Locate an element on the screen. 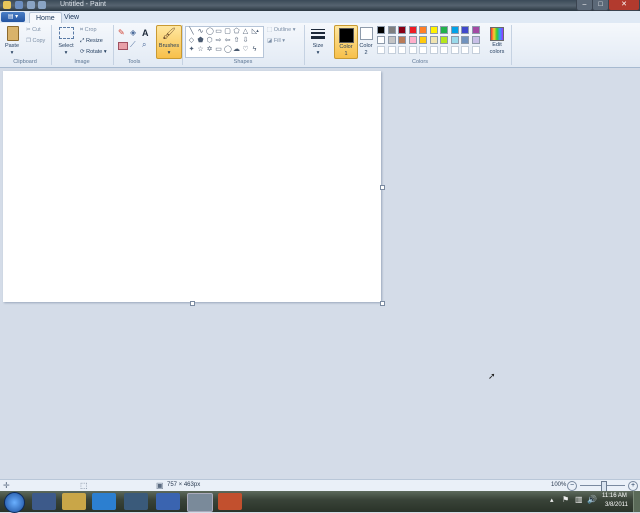 This screenshot has height=513, width=640. resize-button: ⤢ Resize is located at coordinates (91, 41).